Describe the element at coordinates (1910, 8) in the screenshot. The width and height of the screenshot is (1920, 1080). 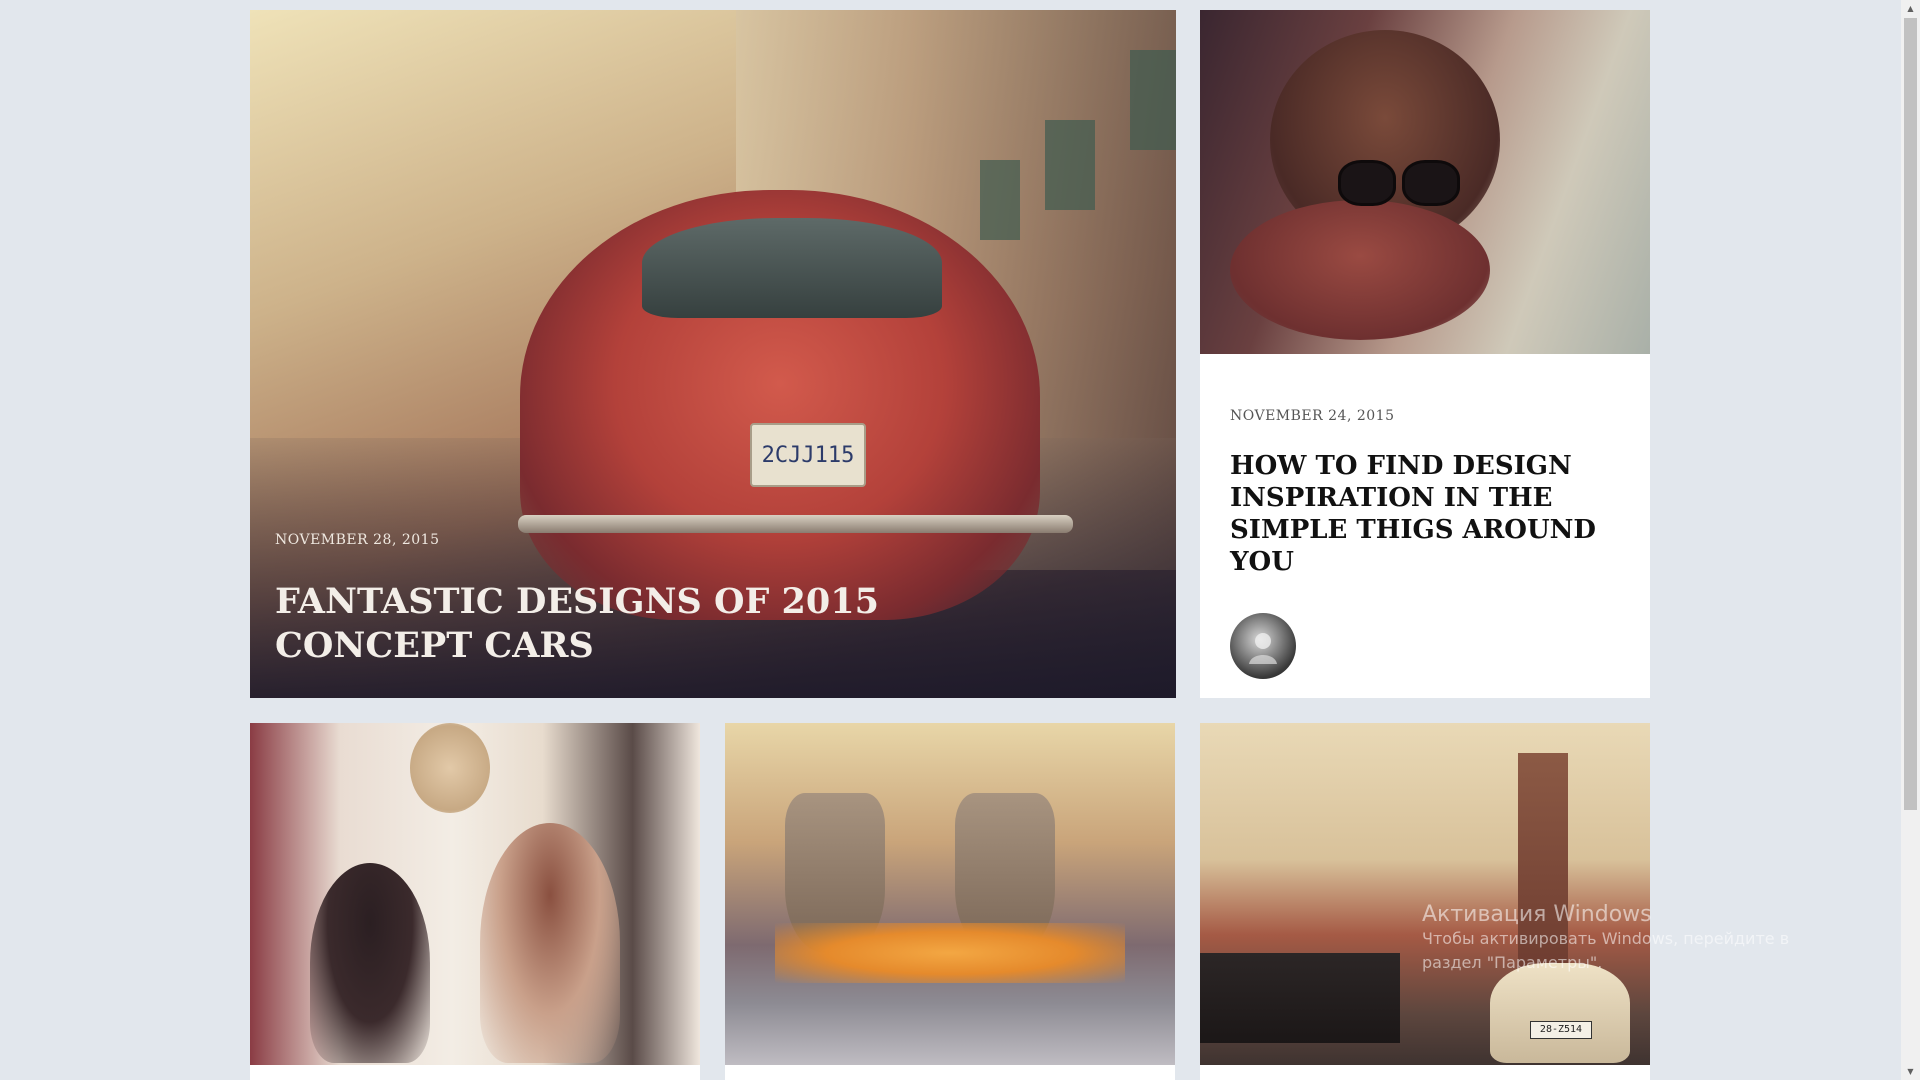
I see `triangle-up-icon: ▲` at that location.